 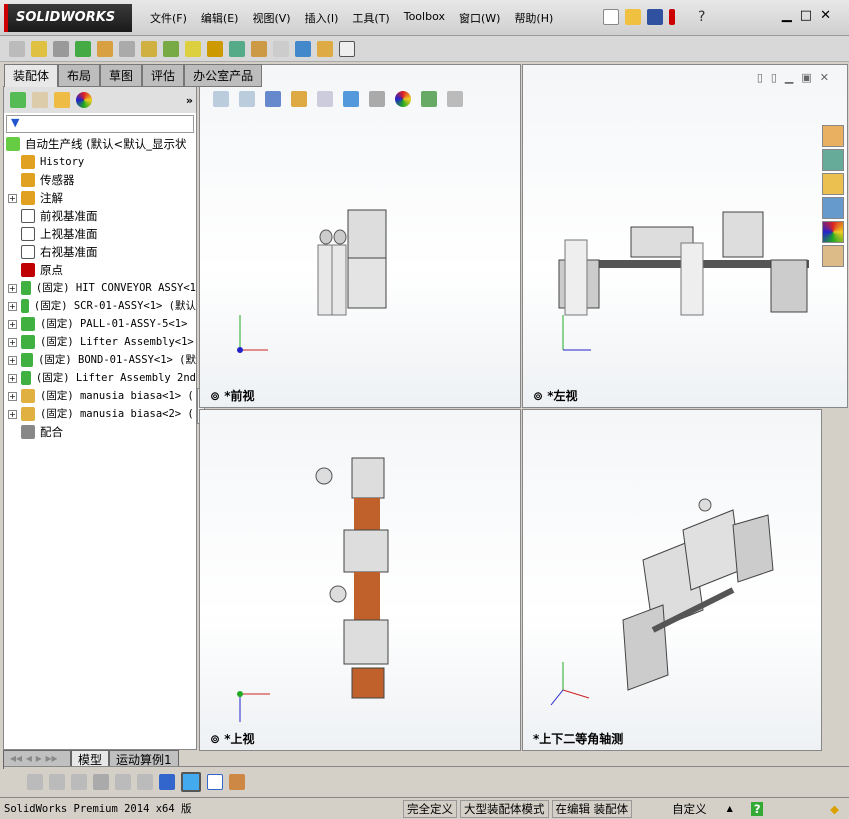 I want to click on exploded-view-icon, so click(x=259, y=48).